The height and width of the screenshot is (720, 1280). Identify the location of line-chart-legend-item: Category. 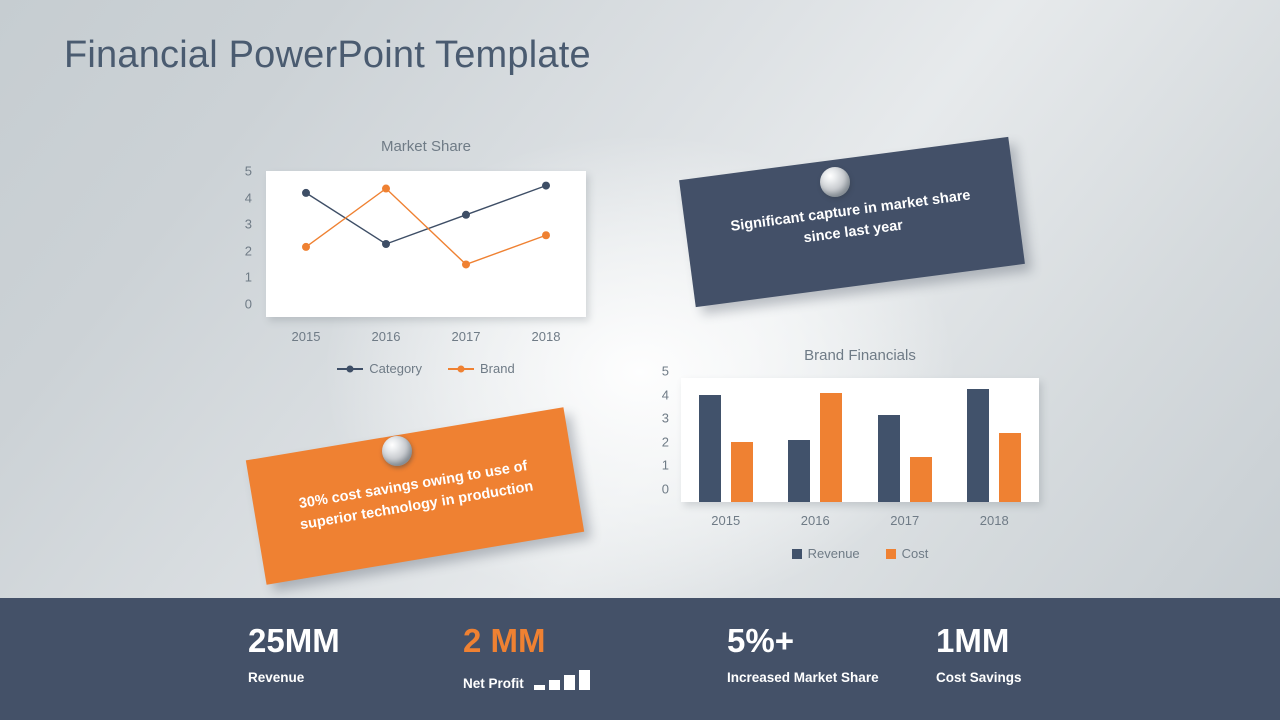
(379, 368).